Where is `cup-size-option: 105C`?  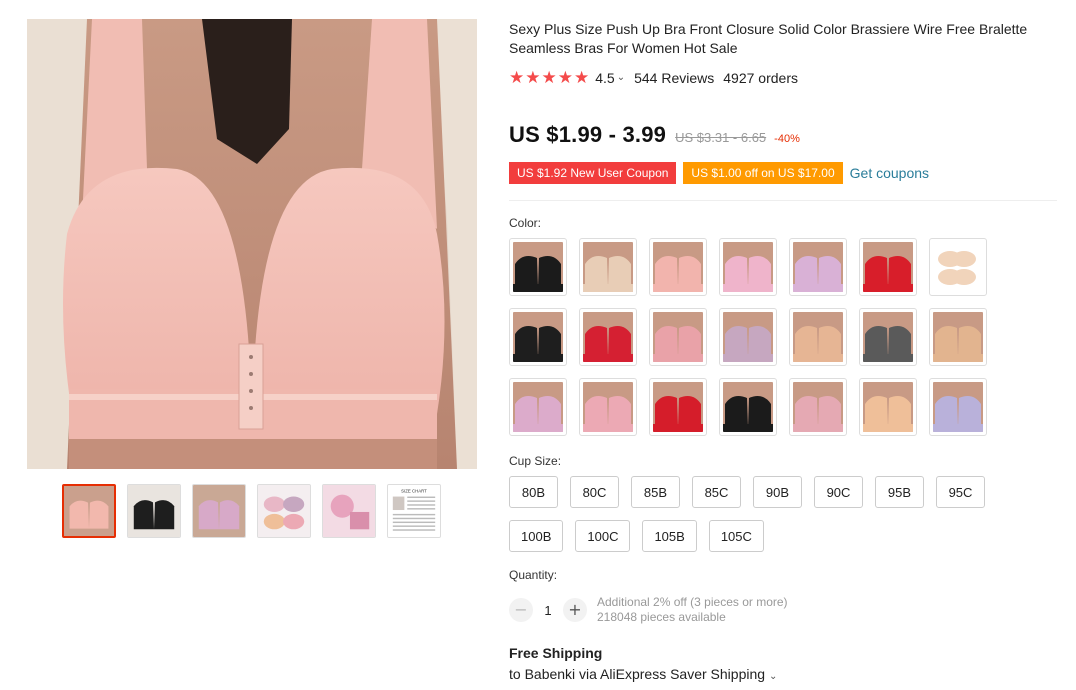 cup-size-option: 105C is located at coordinates (736, 536).